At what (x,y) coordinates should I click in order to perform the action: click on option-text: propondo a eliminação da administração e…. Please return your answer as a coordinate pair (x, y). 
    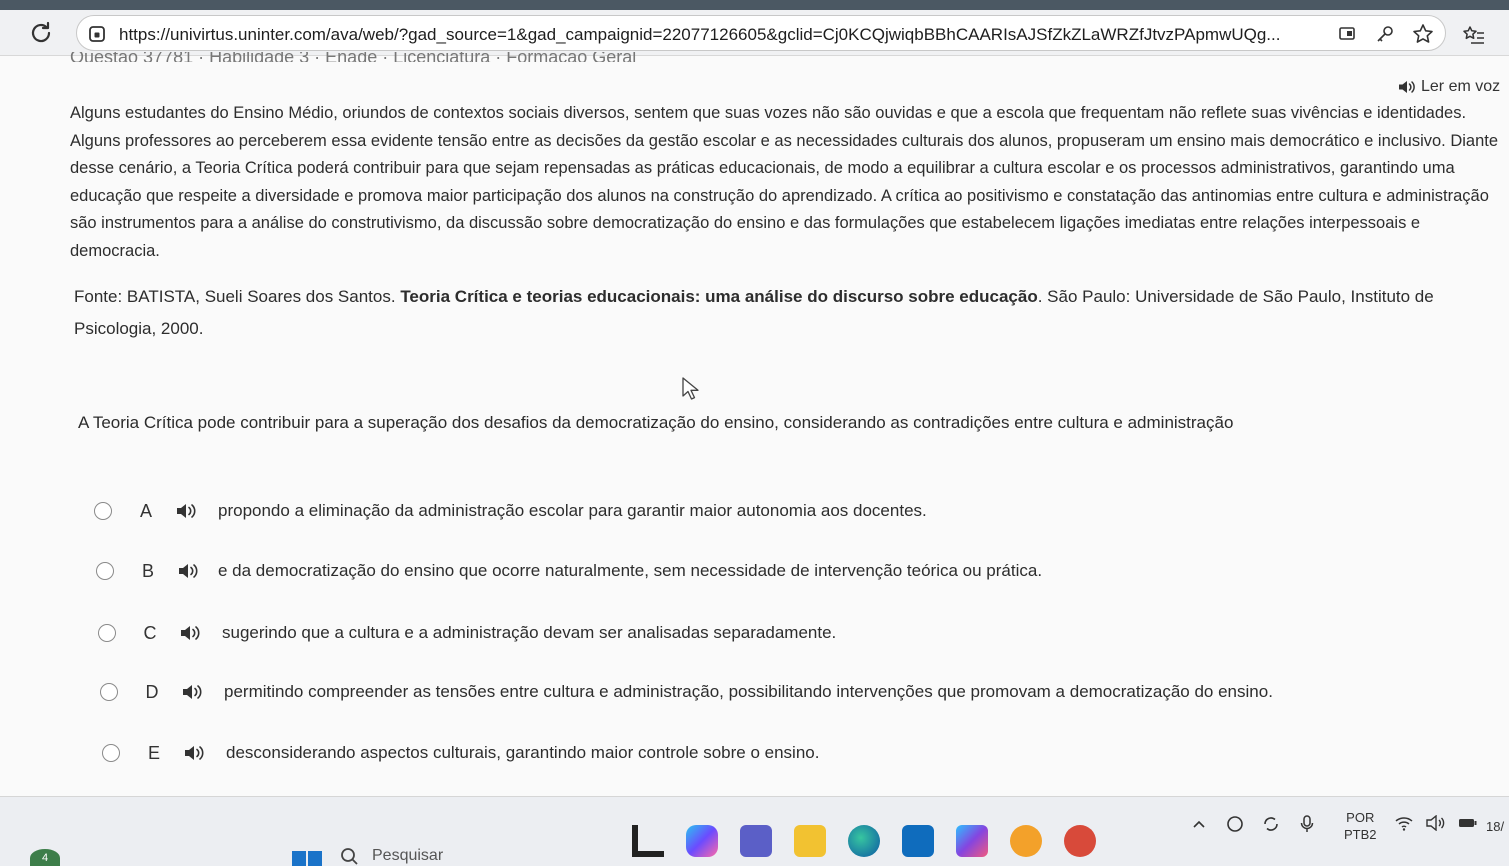
    Looking at the image, I should click on (572, 510).